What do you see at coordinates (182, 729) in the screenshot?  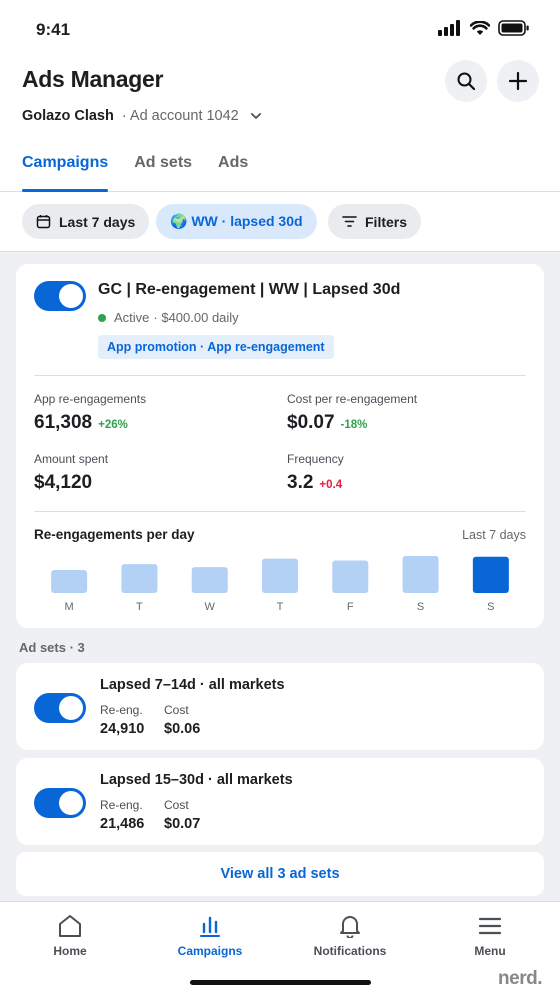 I see `stat-value: $0.06` at bounding box center [182, 729].